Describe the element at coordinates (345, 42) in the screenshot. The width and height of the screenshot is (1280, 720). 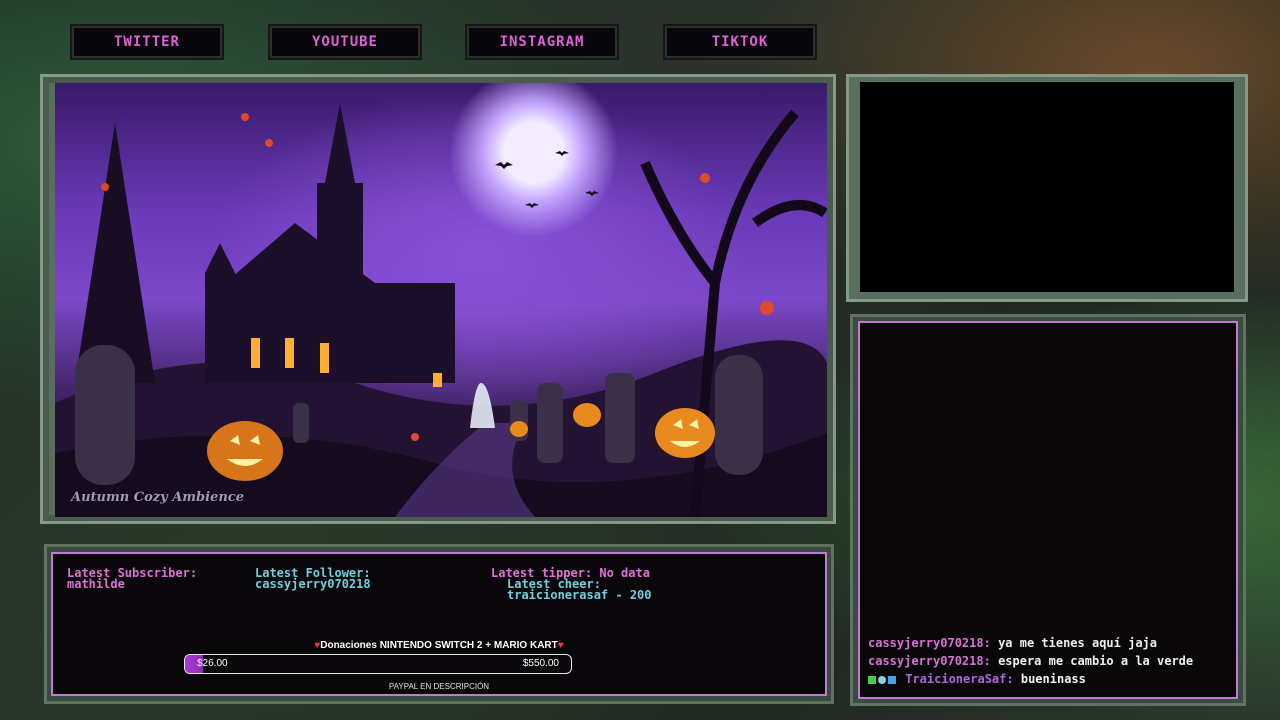
I see `youtube-button: YOUTUBE` at that location.